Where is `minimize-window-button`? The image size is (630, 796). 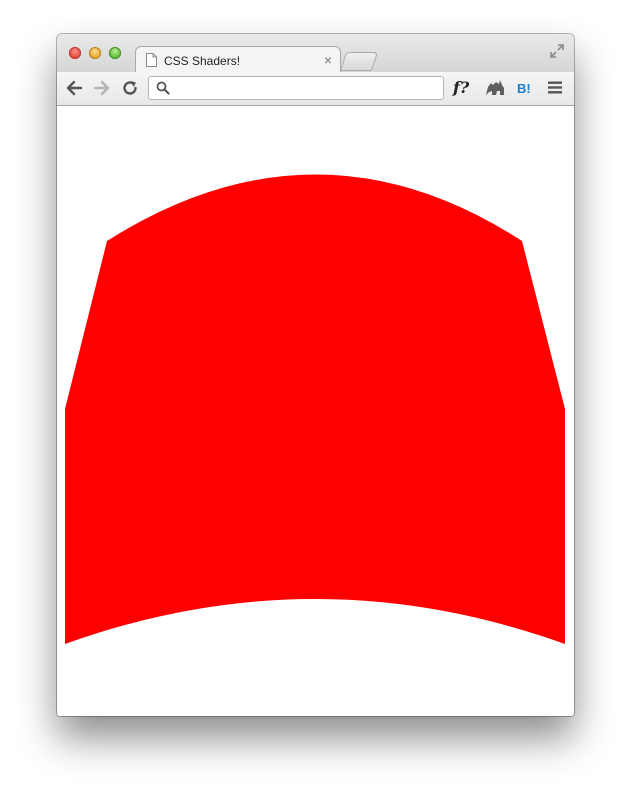 minimize-window-button is located at coordinates (95, 53).